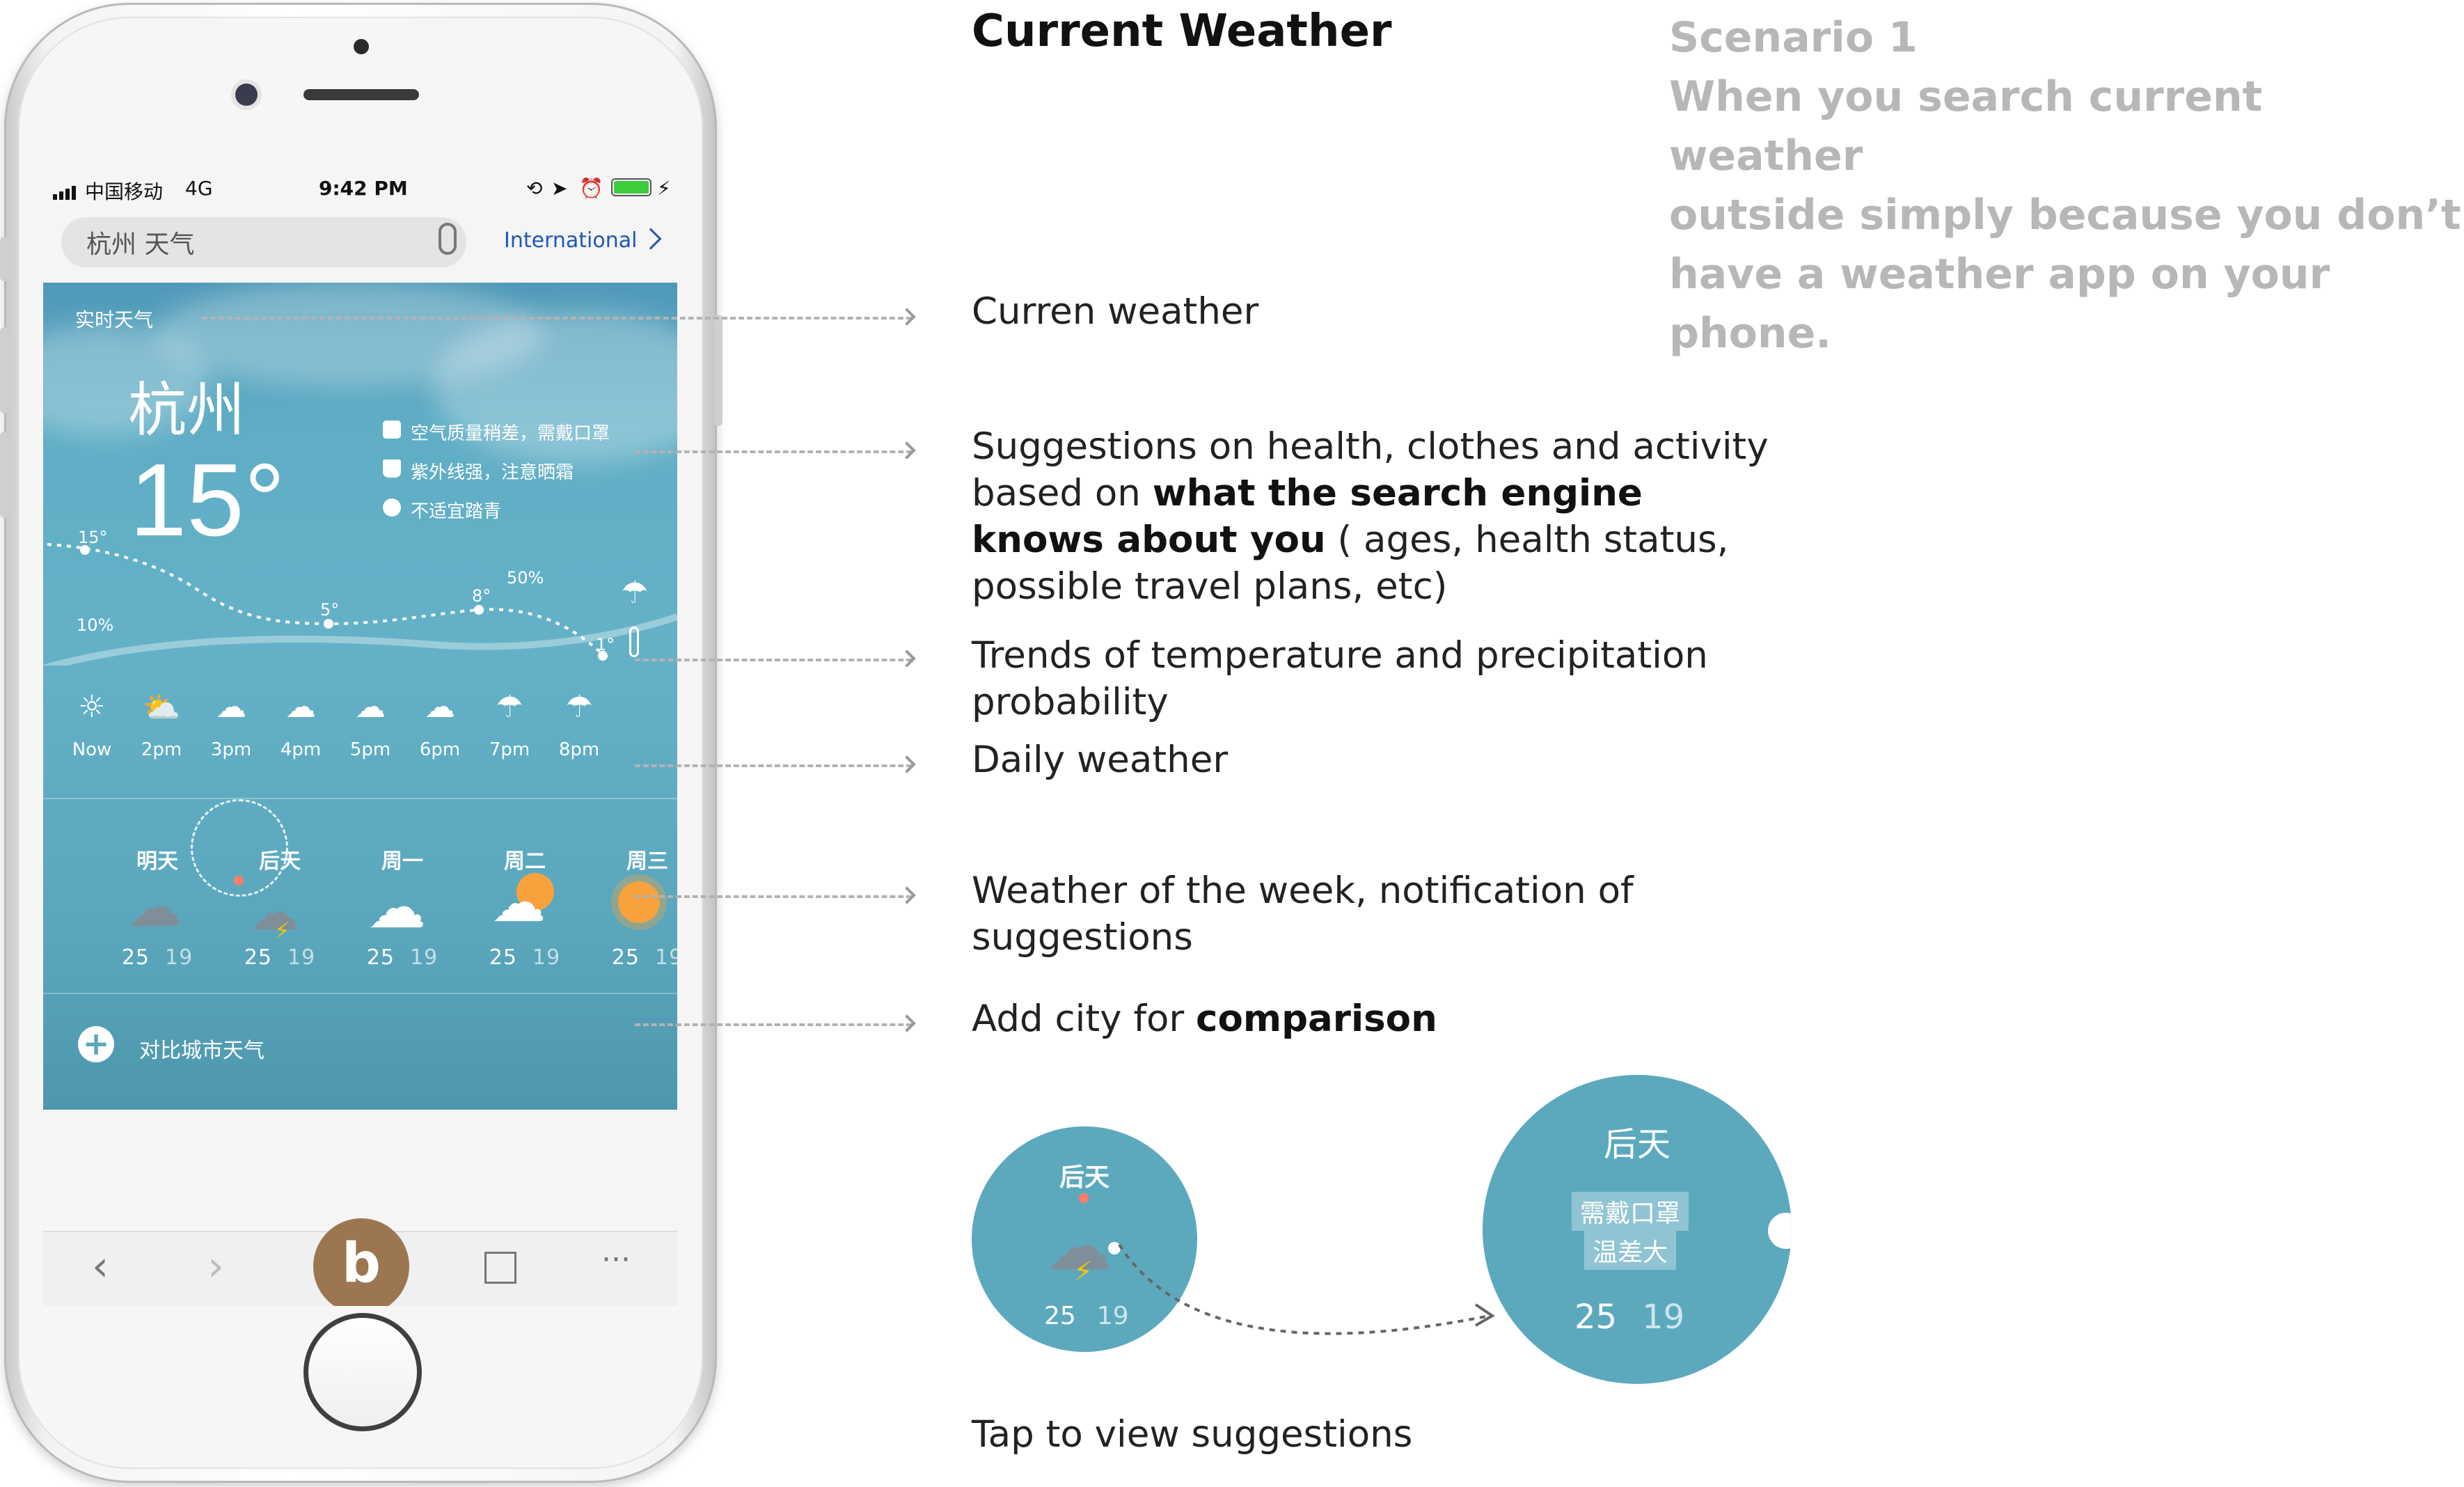 Image resolution: width=2464 pixels, height=1487 pixels. I want to click on charging-icon: ⚡, so click(664, 188).